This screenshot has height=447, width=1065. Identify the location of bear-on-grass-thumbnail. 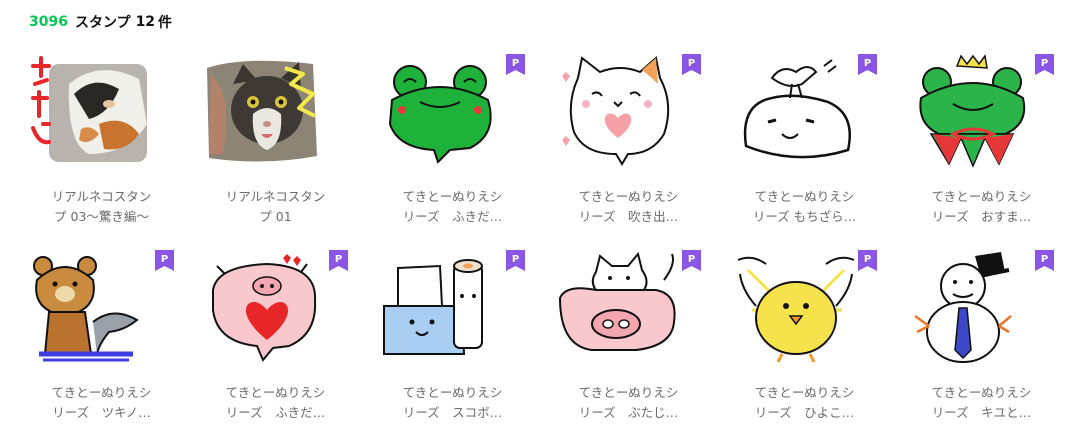
(93, 309).